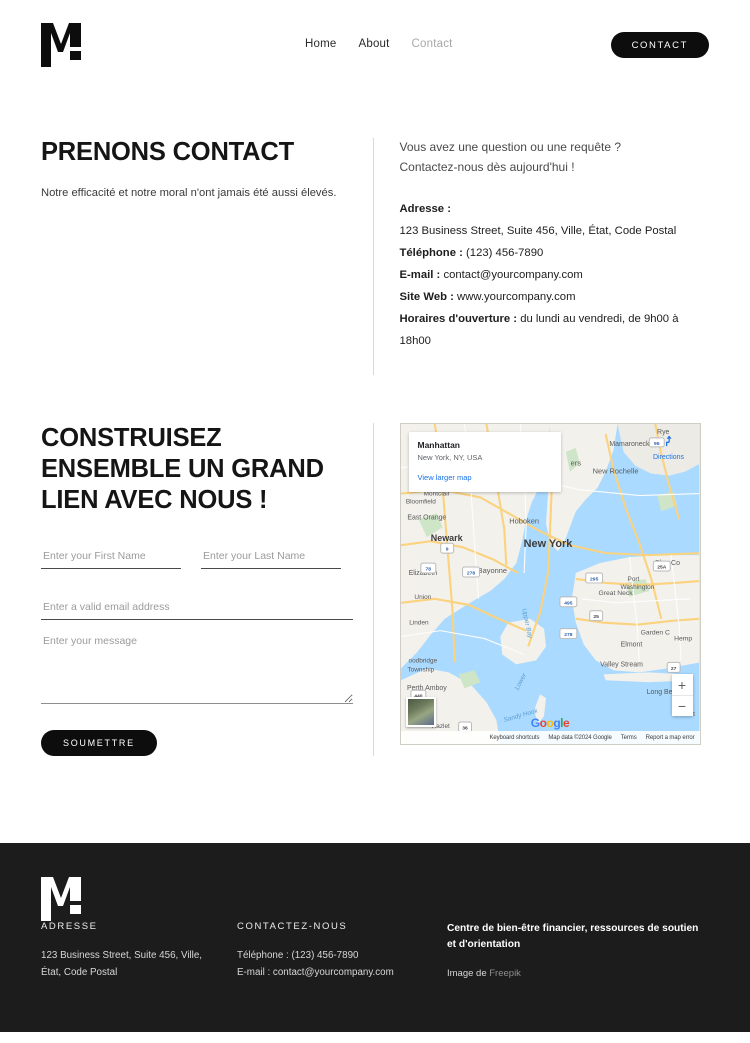  I want to click on intro-lead-line-1: Vous avez une question ou une requête ?, so click(510, 147).